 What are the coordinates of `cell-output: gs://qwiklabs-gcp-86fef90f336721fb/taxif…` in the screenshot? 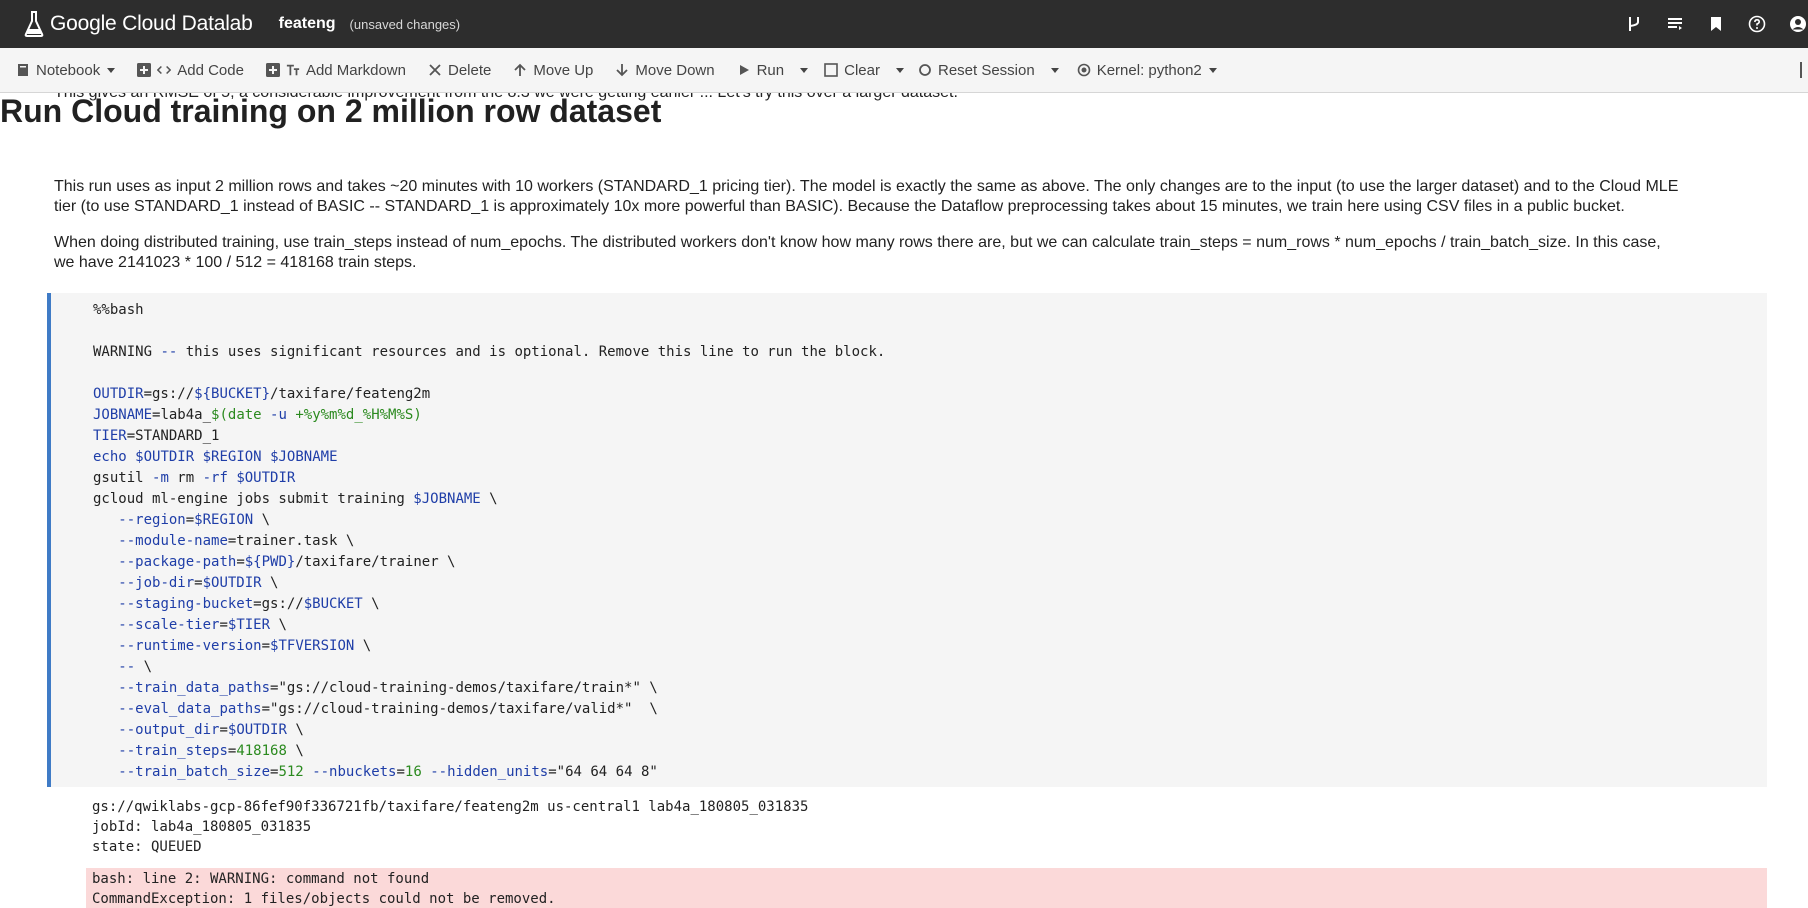 It's located at (450, 827).